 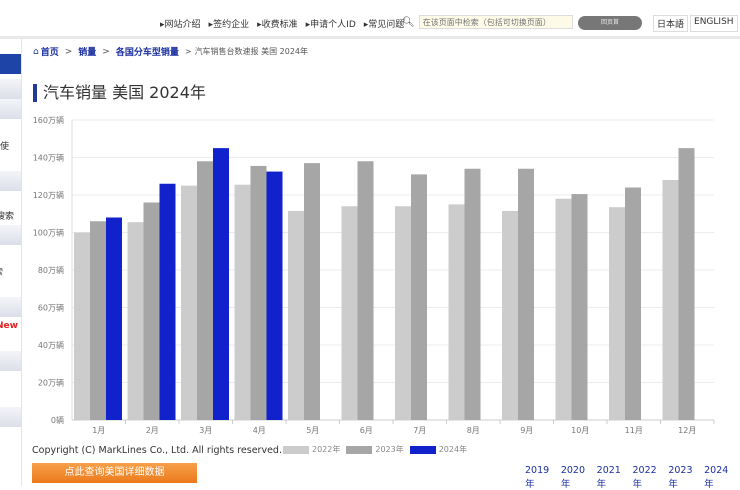 What do you see at coordinates (274, 295) in the screenshot?
I see `bar-2024年-4月` at bounding box center [274, 295].